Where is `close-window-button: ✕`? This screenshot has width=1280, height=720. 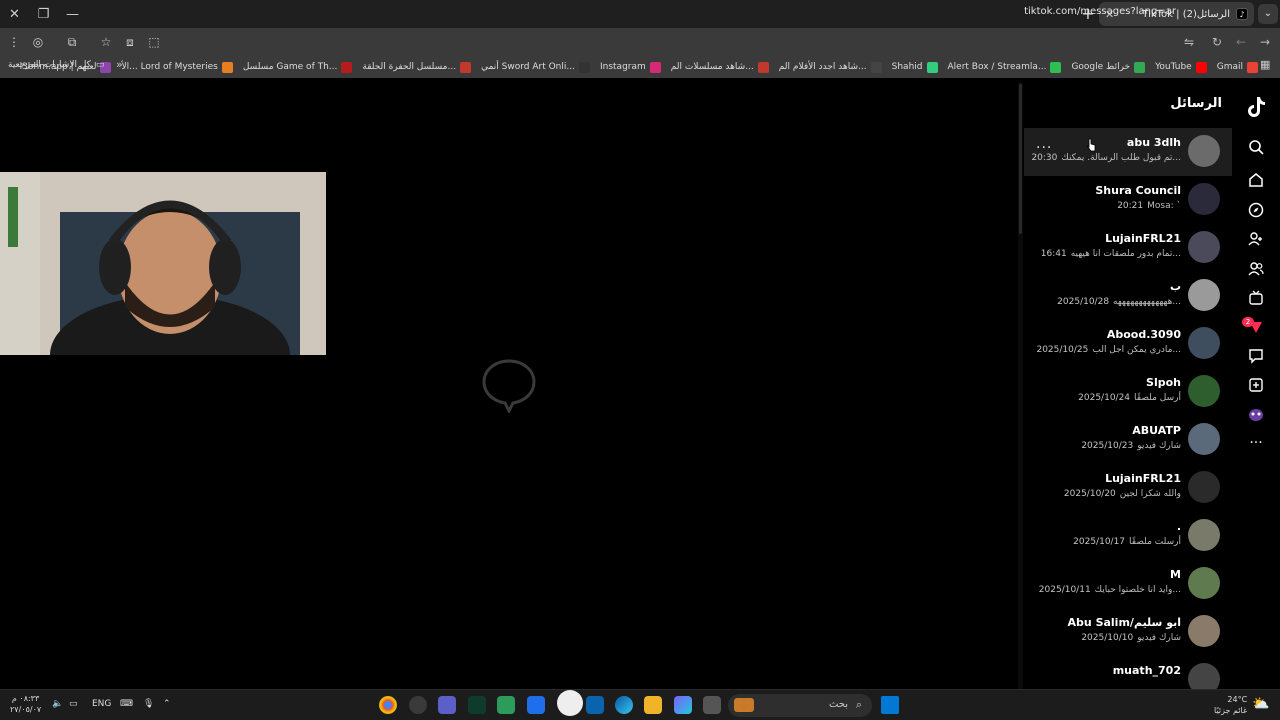 close-window-button: ✕ is located at coordinates (14, 14).